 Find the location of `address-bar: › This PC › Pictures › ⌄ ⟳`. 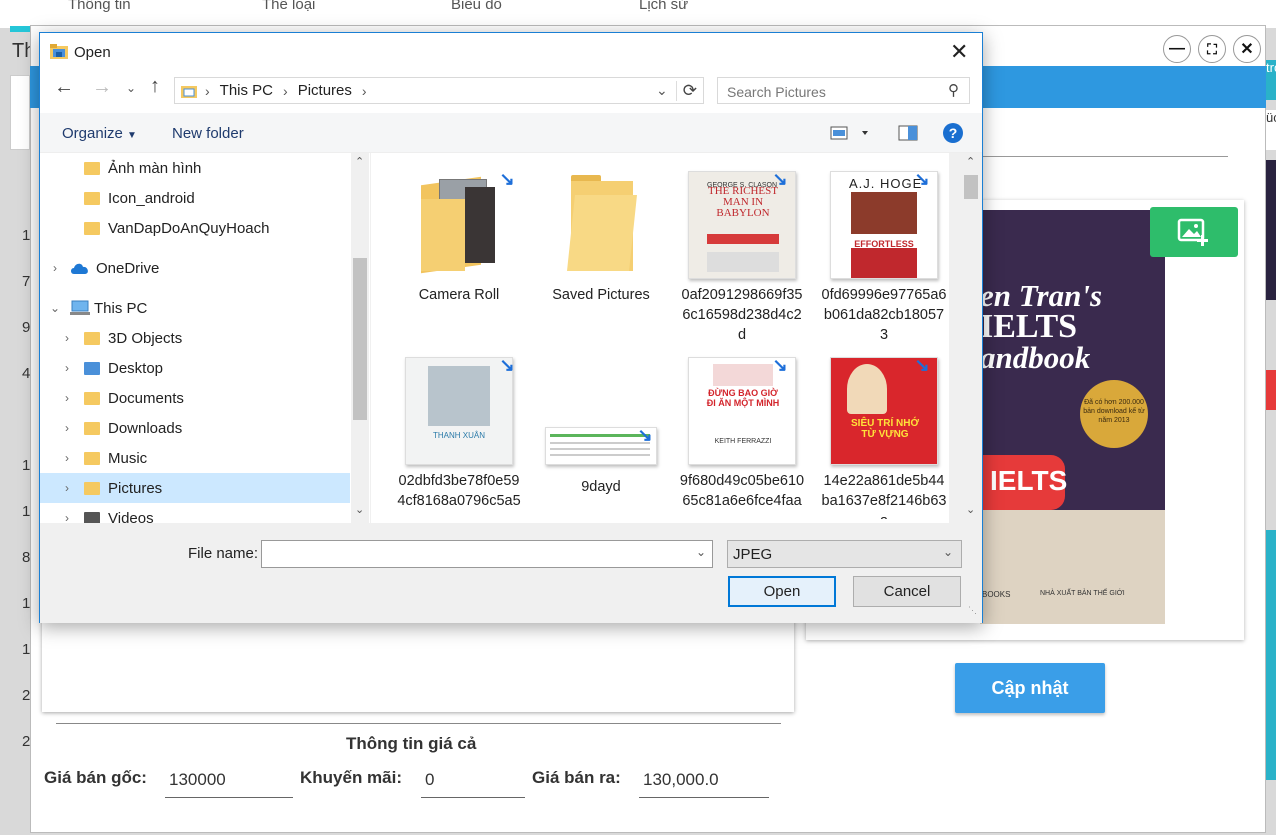

address-bar: › This PC › Pictures › ⌄ ⟳ is located at coordinates (439, 90).